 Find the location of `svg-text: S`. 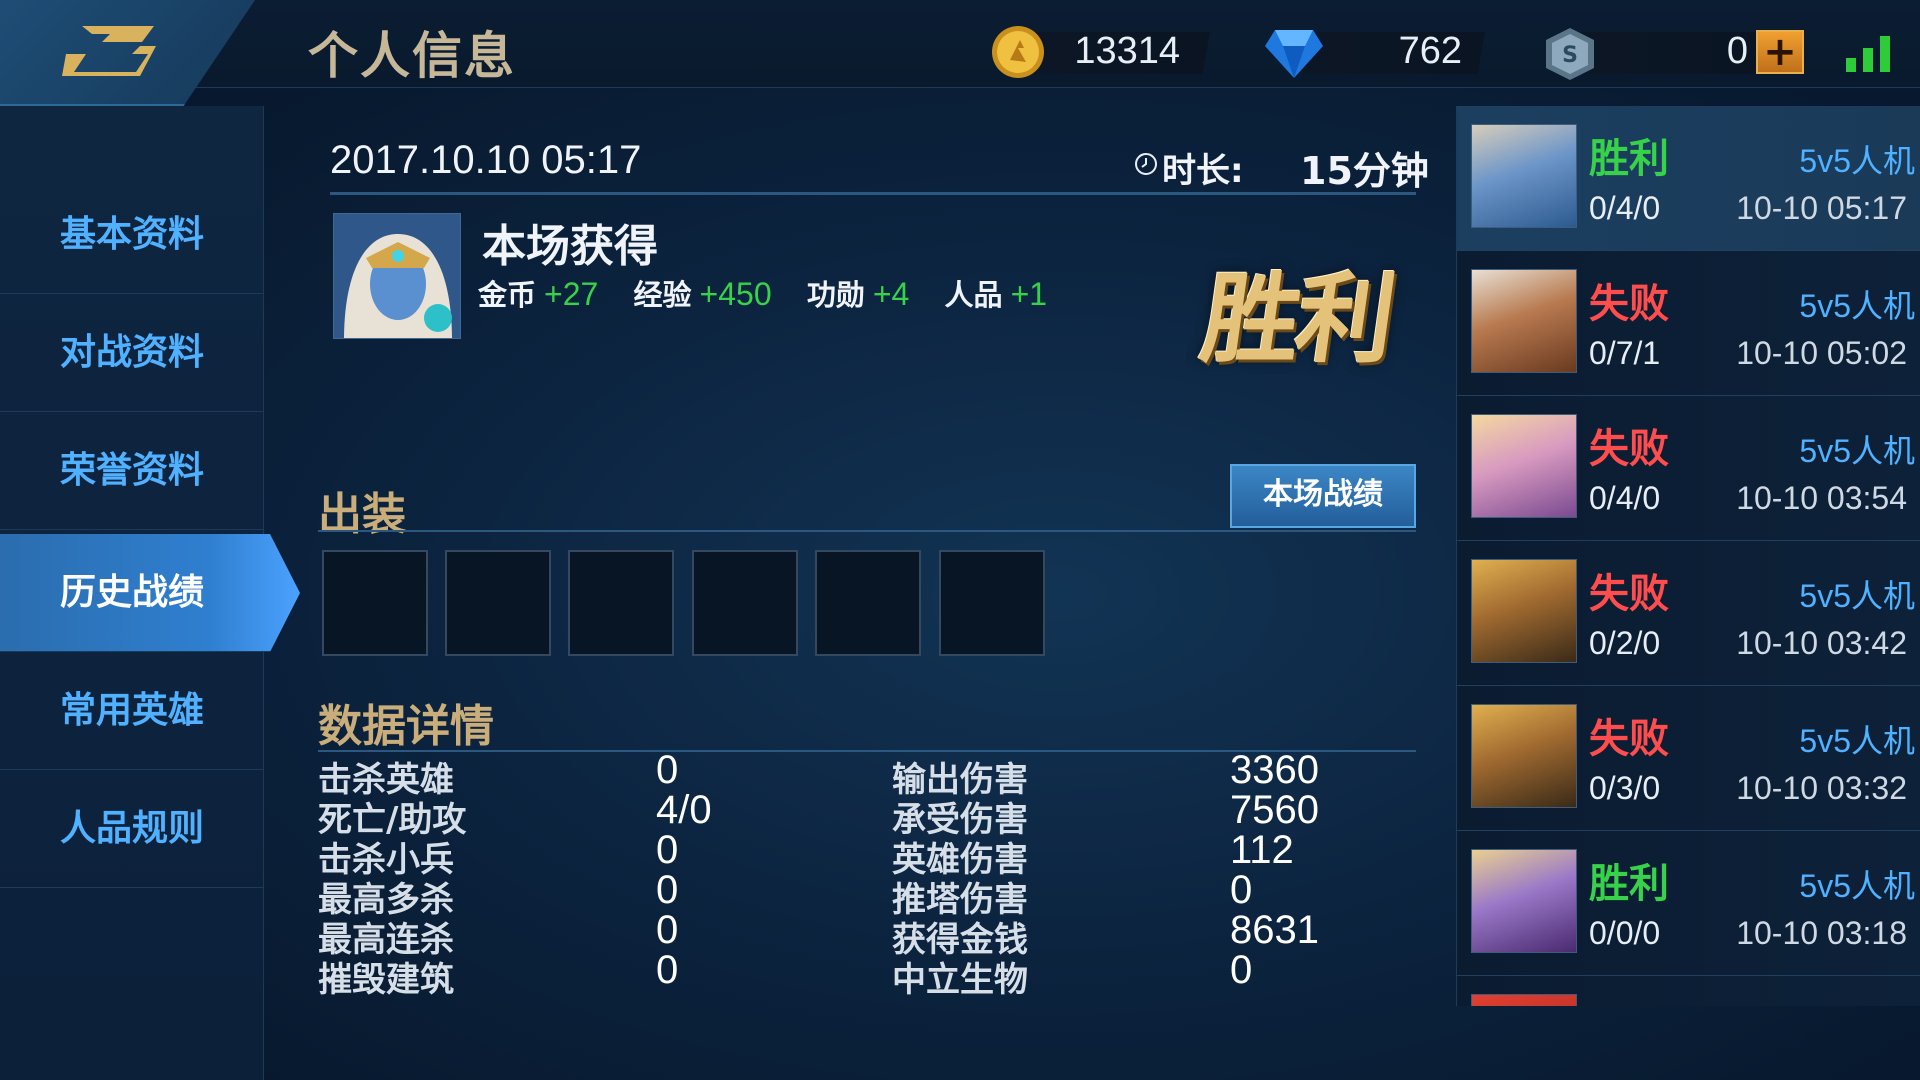

svg-text: S is located at coordinates (1570, 55).